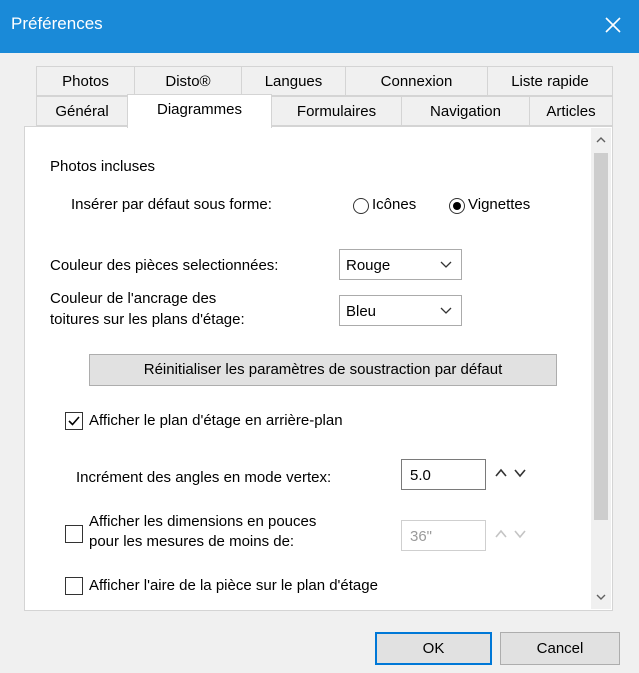  I want to click on scrollbar-thumb, so click(601, 336).